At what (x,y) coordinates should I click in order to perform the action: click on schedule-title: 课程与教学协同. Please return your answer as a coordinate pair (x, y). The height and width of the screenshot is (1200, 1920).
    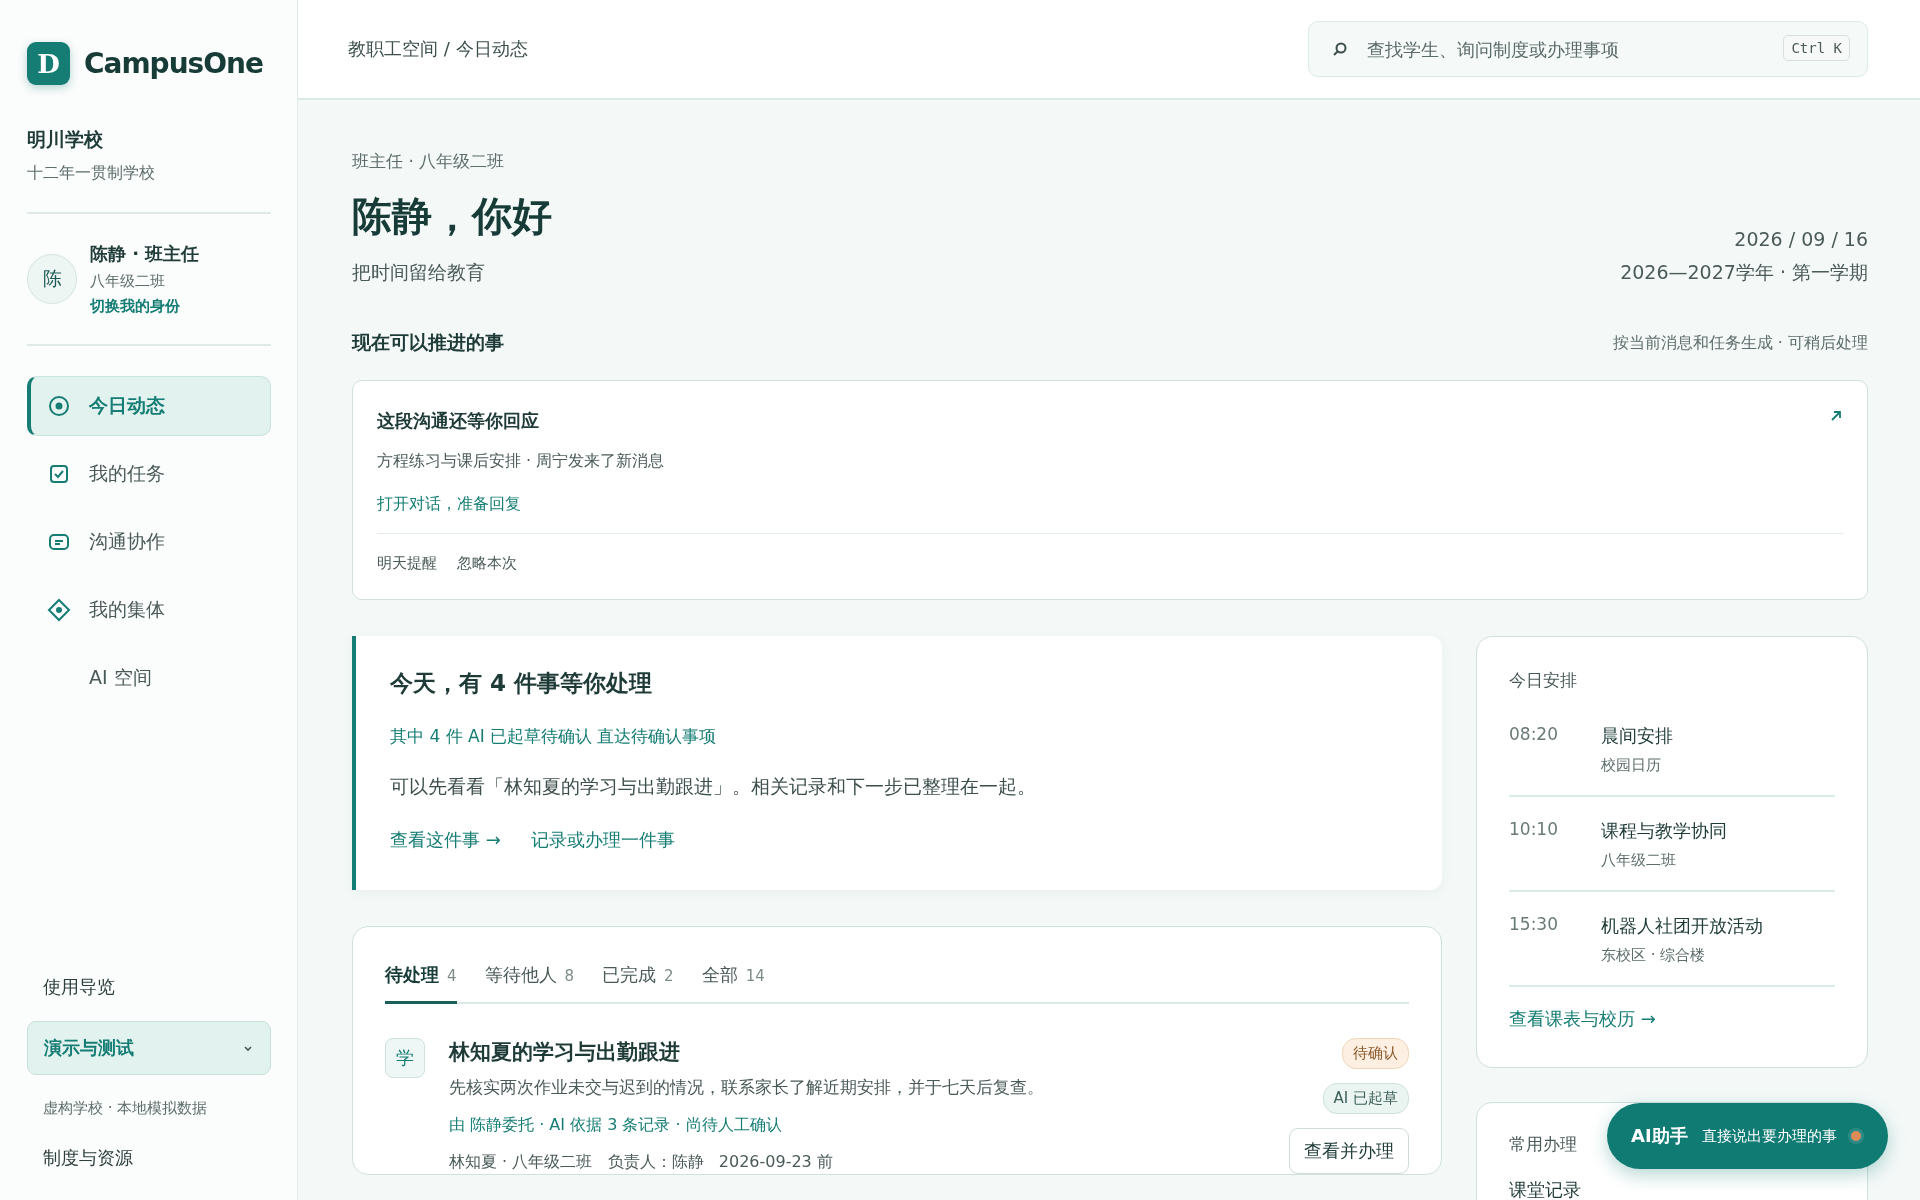
    Looking at the image, I should click on (1664, 831).